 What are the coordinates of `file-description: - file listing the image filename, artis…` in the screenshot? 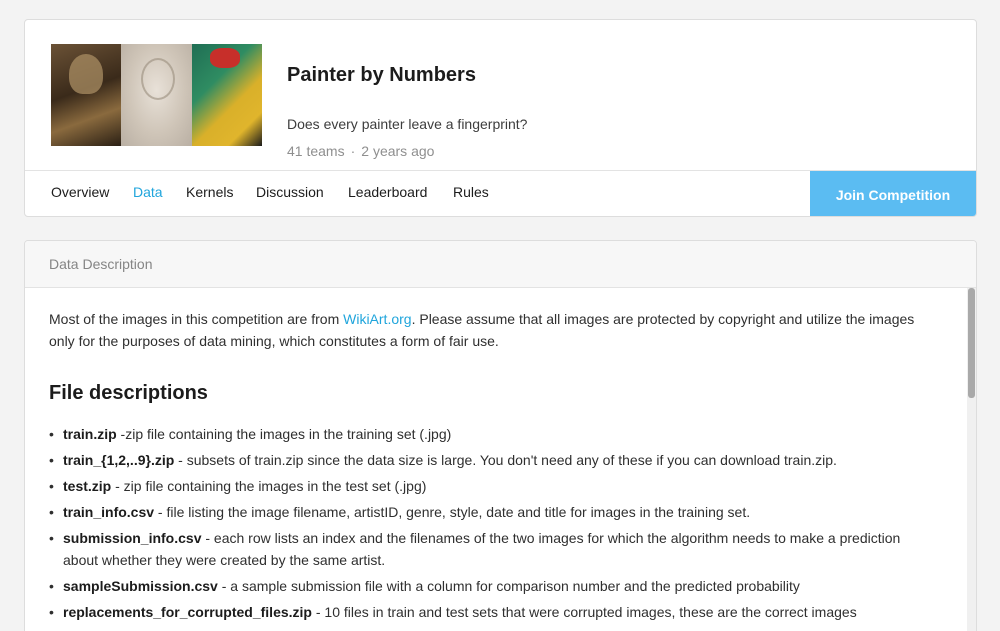 It's located at (452, 512).